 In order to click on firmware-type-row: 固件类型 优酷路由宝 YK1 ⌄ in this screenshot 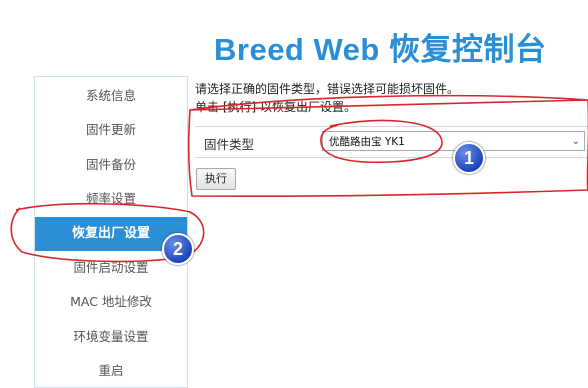, I will do `click(391, 142)`.